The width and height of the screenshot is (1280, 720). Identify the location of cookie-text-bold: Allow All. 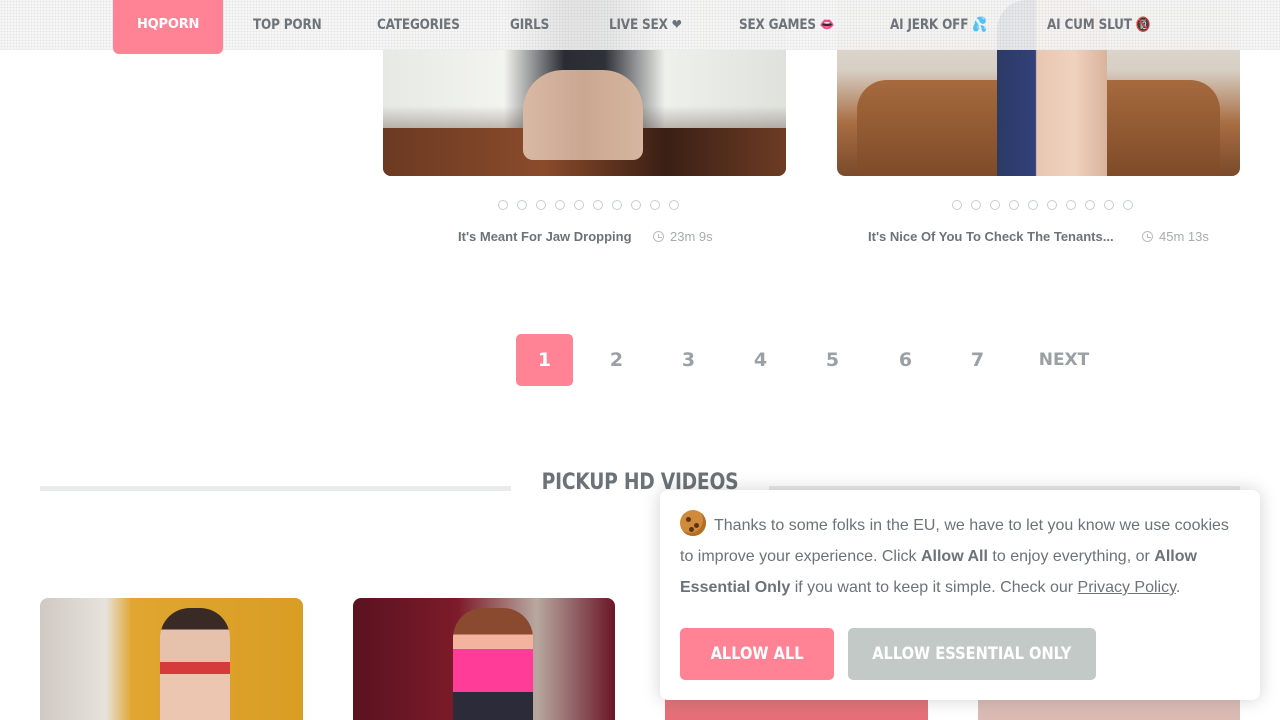
(954, 556).